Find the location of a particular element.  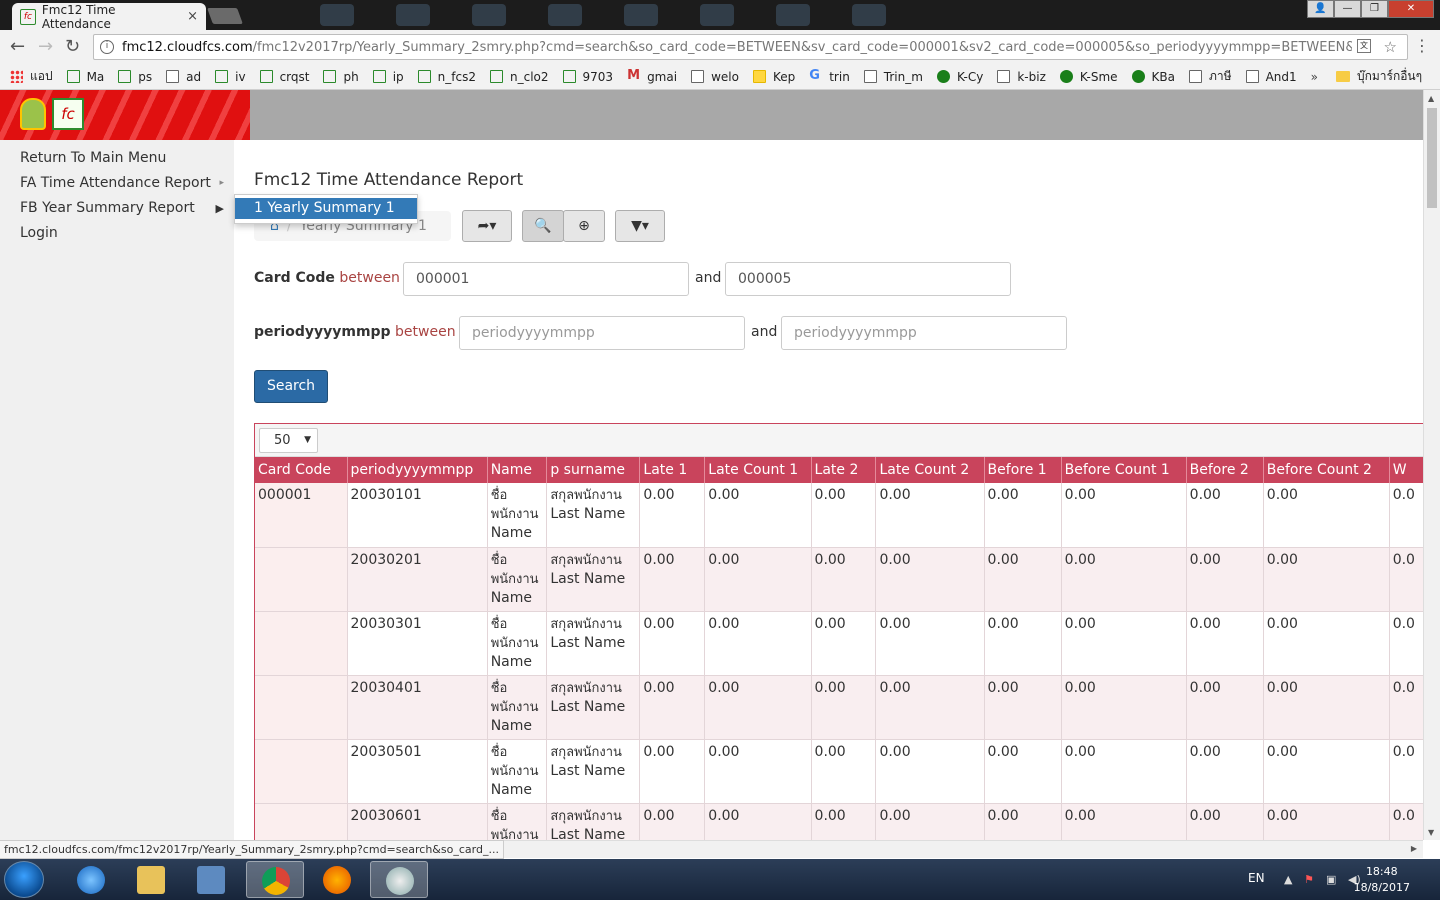

bookmark-item: iv is located at coordinates (230, 77).